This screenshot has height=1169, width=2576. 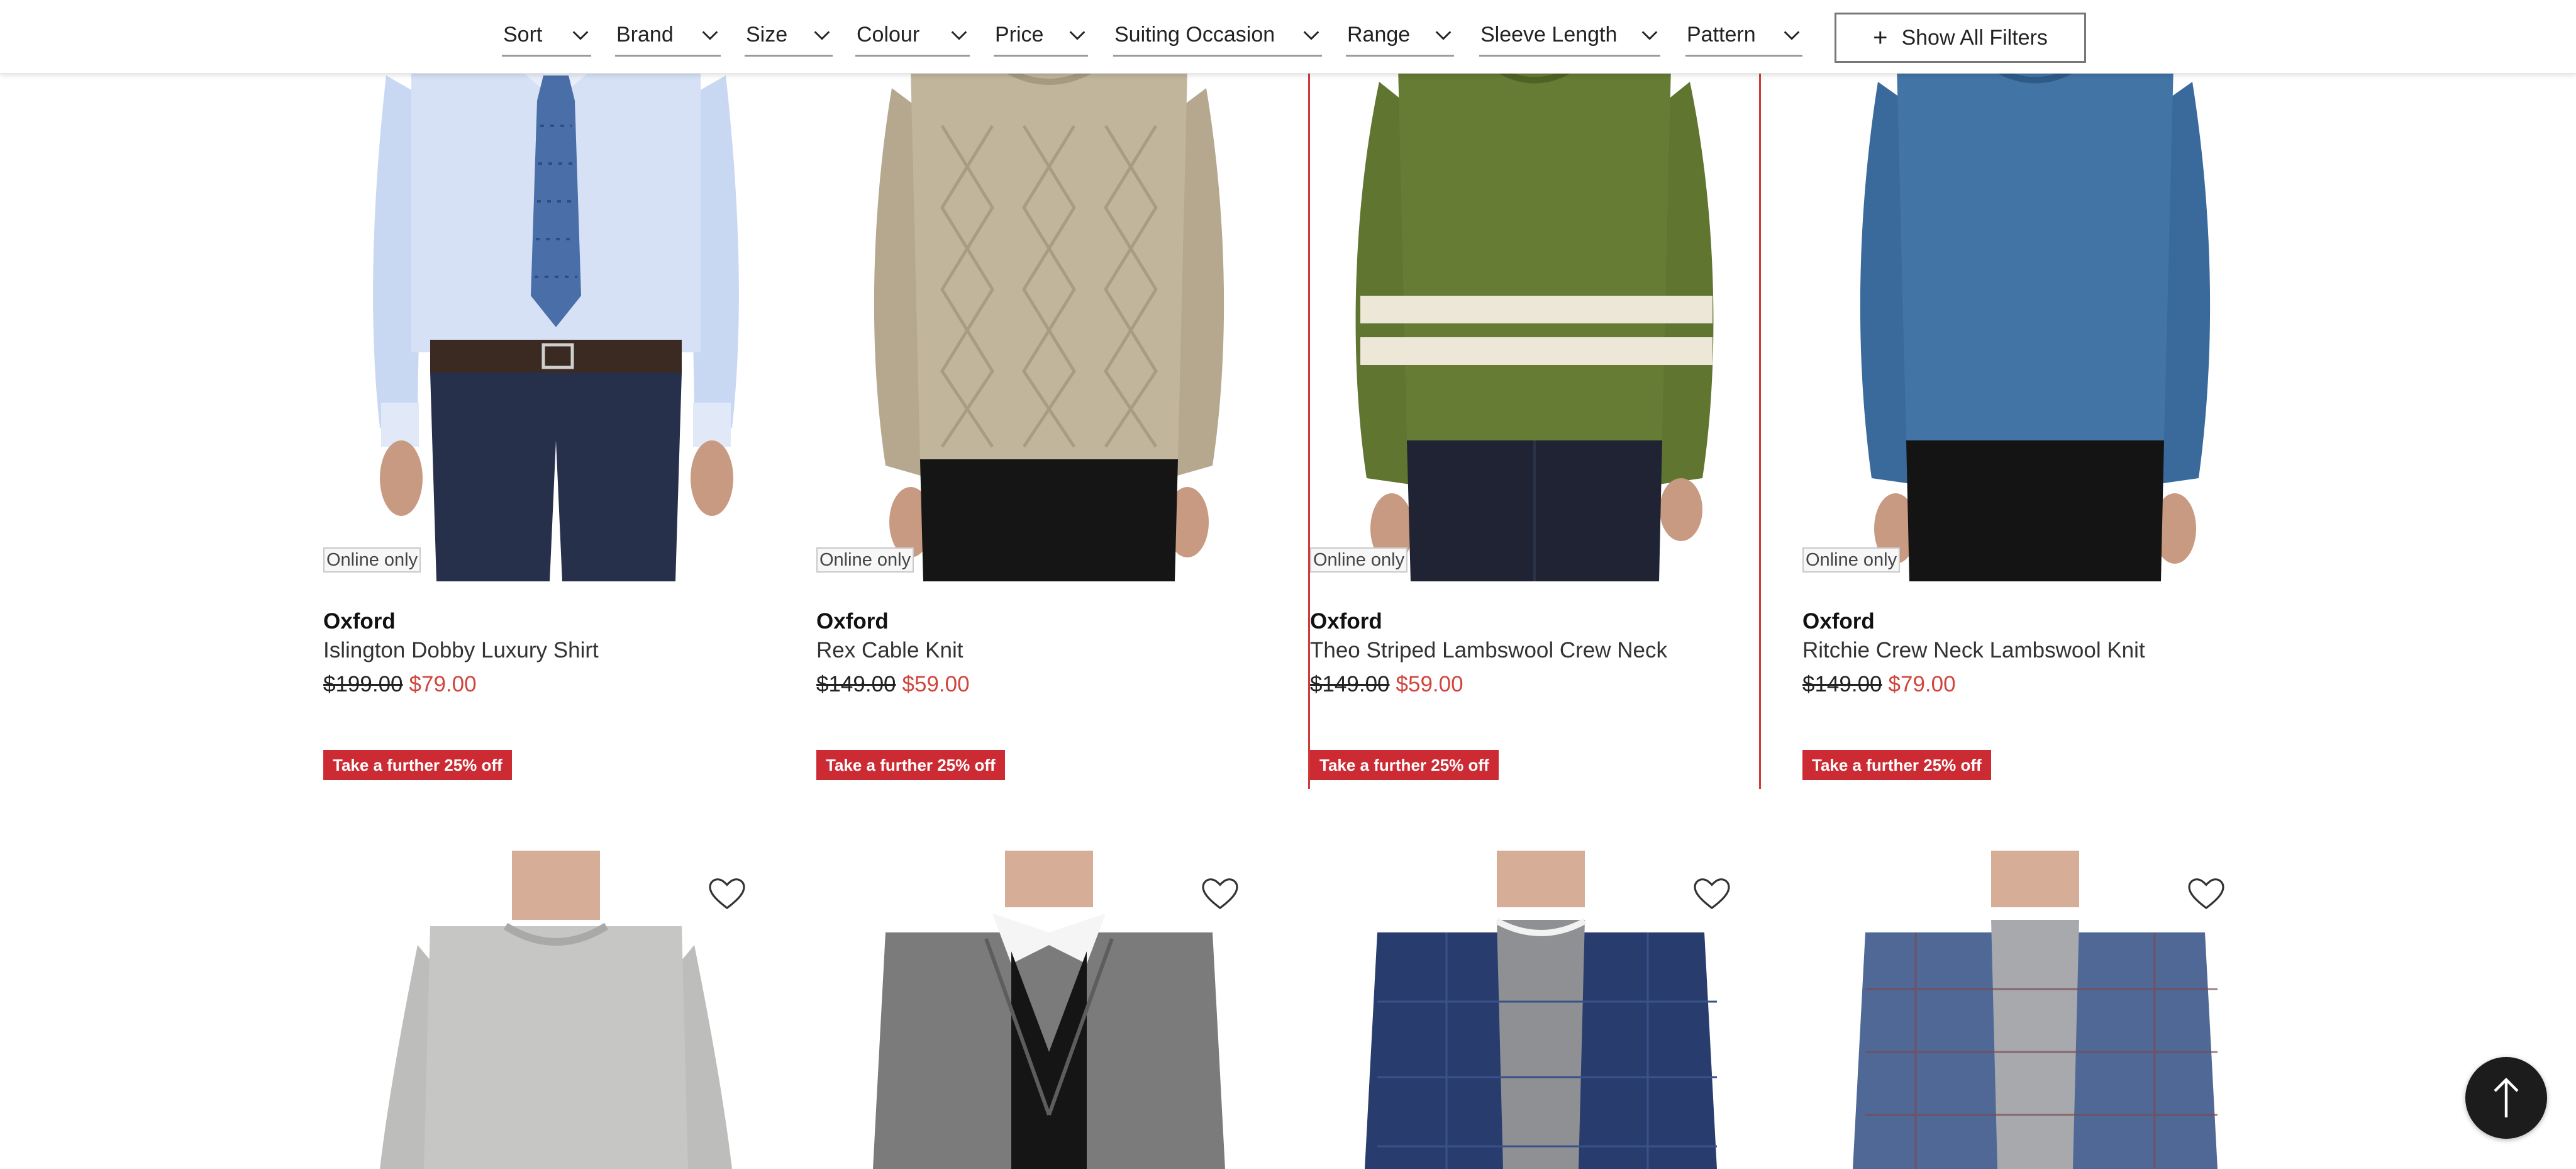 I want to click on filter-sleeve-length-label: Sleeve Length, so click(x=1549, y=35).